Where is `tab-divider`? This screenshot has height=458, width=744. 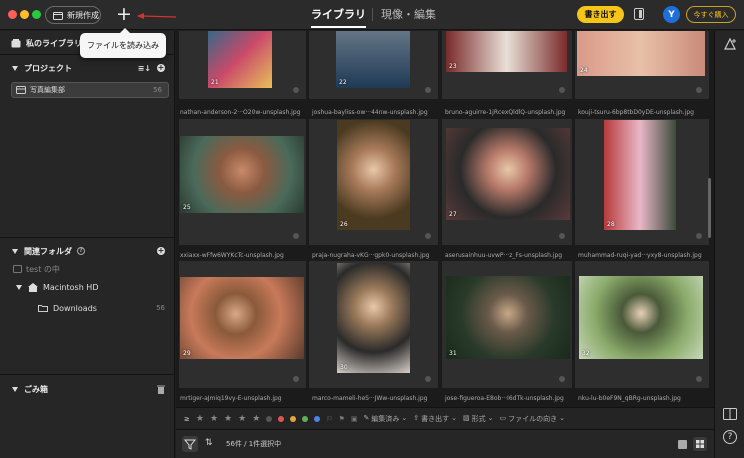
tab-divider is located at coordinates (372, 14).